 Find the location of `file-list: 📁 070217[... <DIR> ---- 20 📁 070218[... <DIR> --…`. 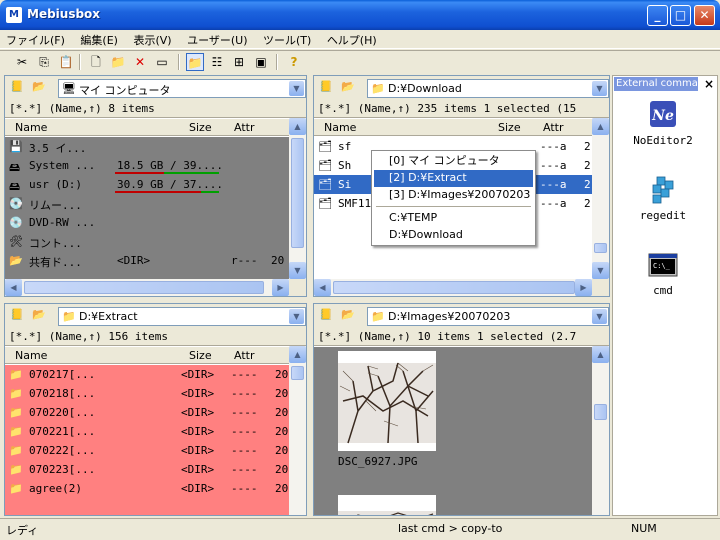

file-list: 📁 070217[... <DIR> ---- 20 📁 070218[... <DIR> --… is located at coordinates (147, 440).